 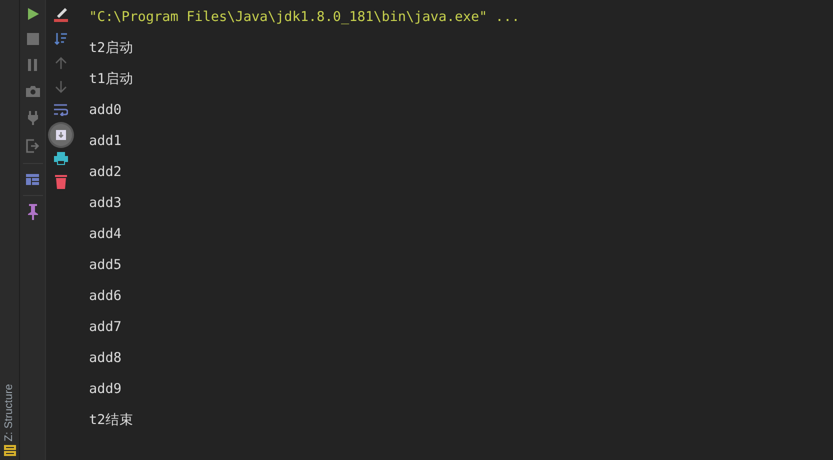 What do you see at coordinates (61, 39) in the screenshot?
I see `sort-icon` at bounding box center [61, 39].